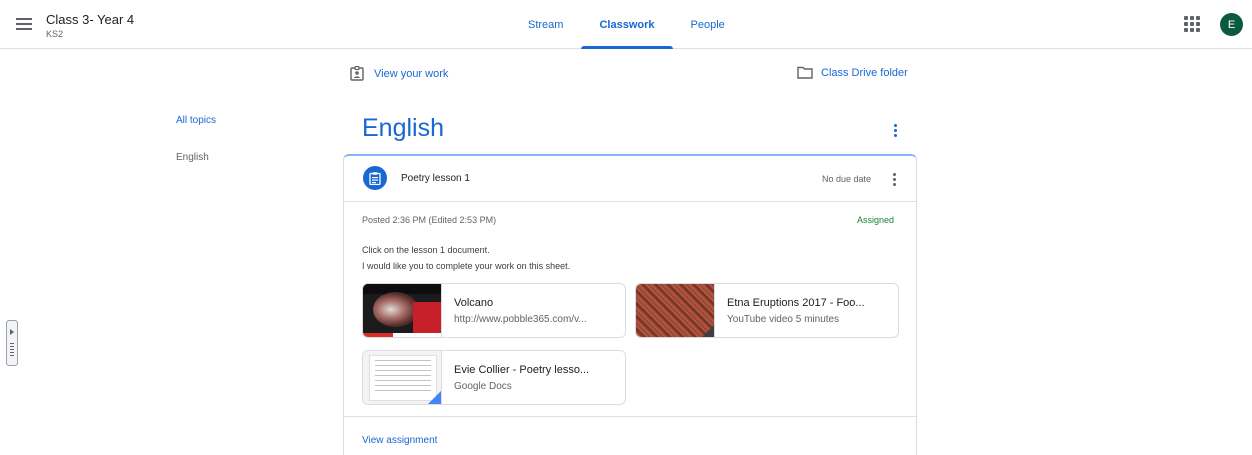 This screenshot has height=455, width=1252. Describe the element at coordinates (402, 310) in the screenshot. I see `volcano-thumbnail` at that location.